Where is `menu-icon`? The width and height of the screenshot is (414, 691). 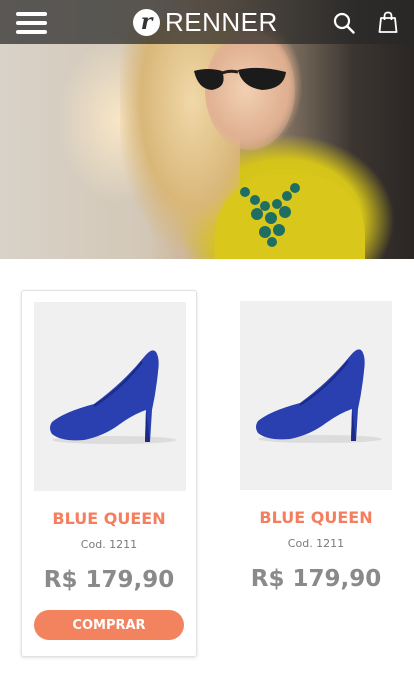
menu-icon is located at coordinates (31, 23).